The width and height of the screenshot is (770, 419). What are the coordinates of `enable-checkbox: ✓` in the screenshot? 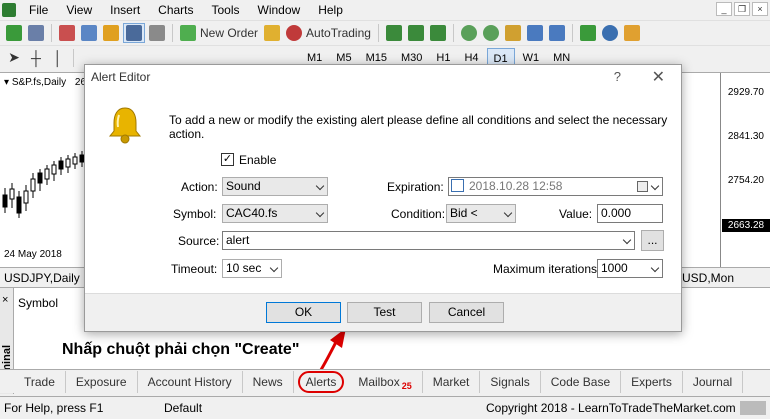 It's located at (227, 159).